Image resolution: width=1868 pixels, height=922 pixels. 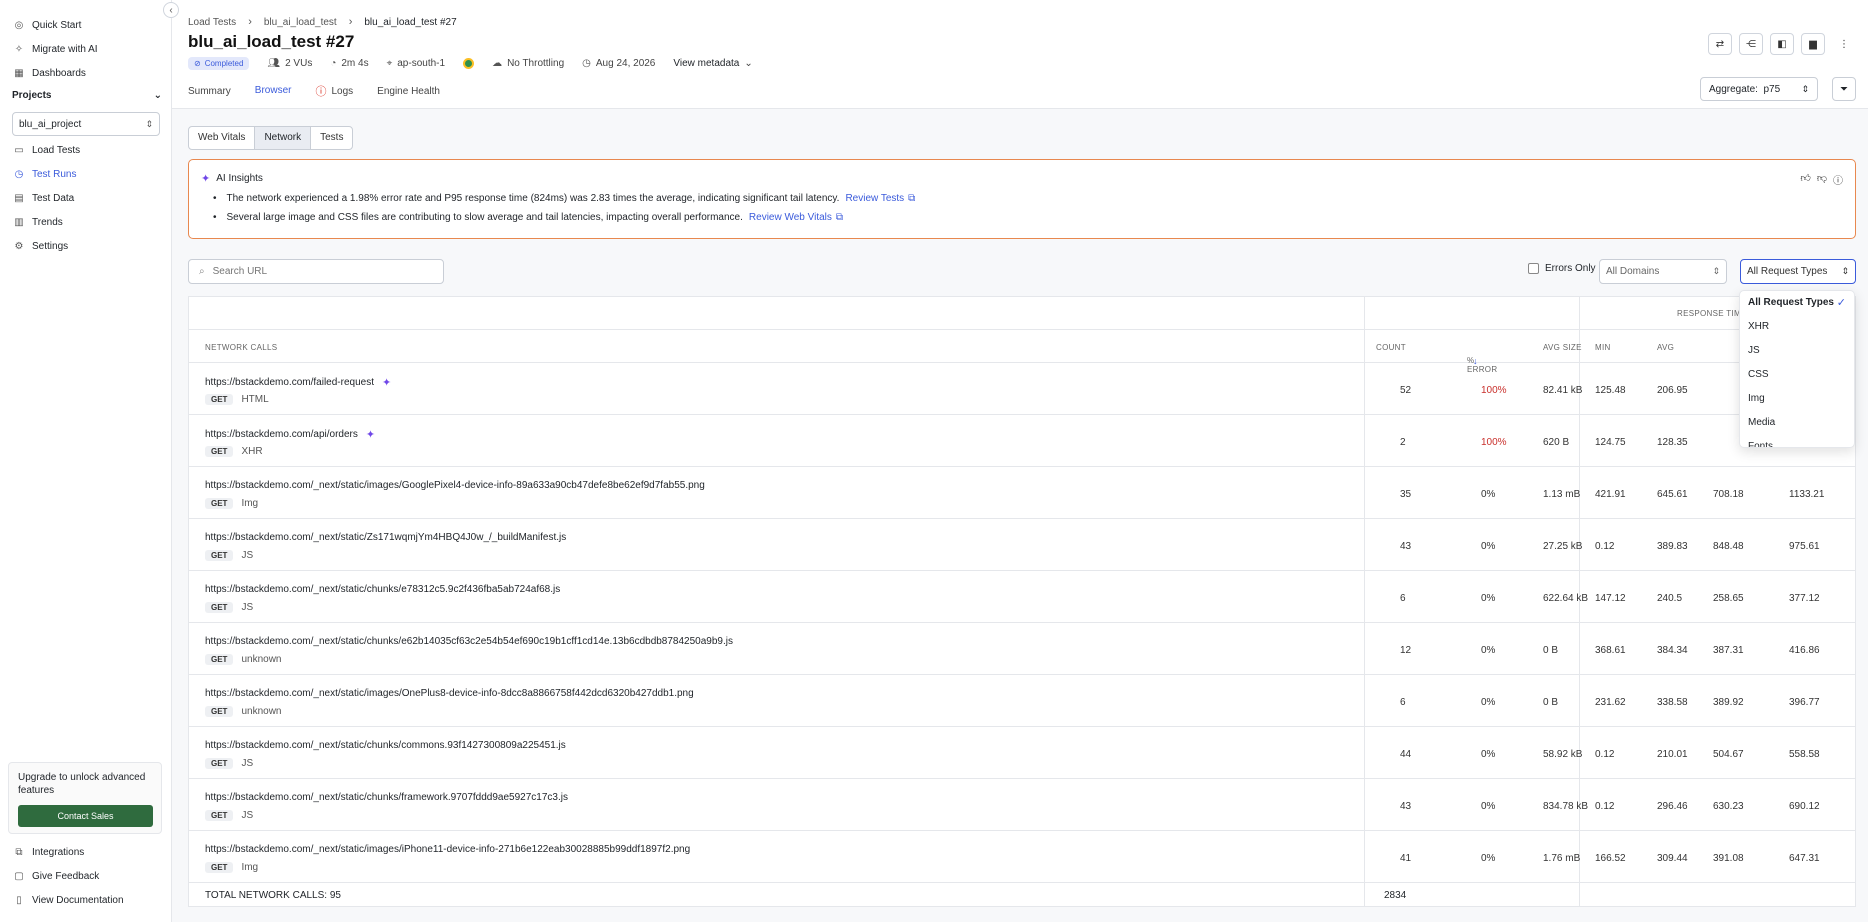 I want to click on sidebar-item-dashboards: ▦ Dashboards, so click(x=85, y=73).